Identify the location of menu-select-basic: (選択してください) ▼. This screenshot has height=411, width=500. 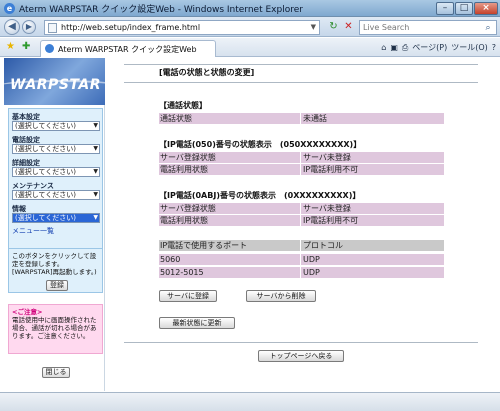
(56, 126).